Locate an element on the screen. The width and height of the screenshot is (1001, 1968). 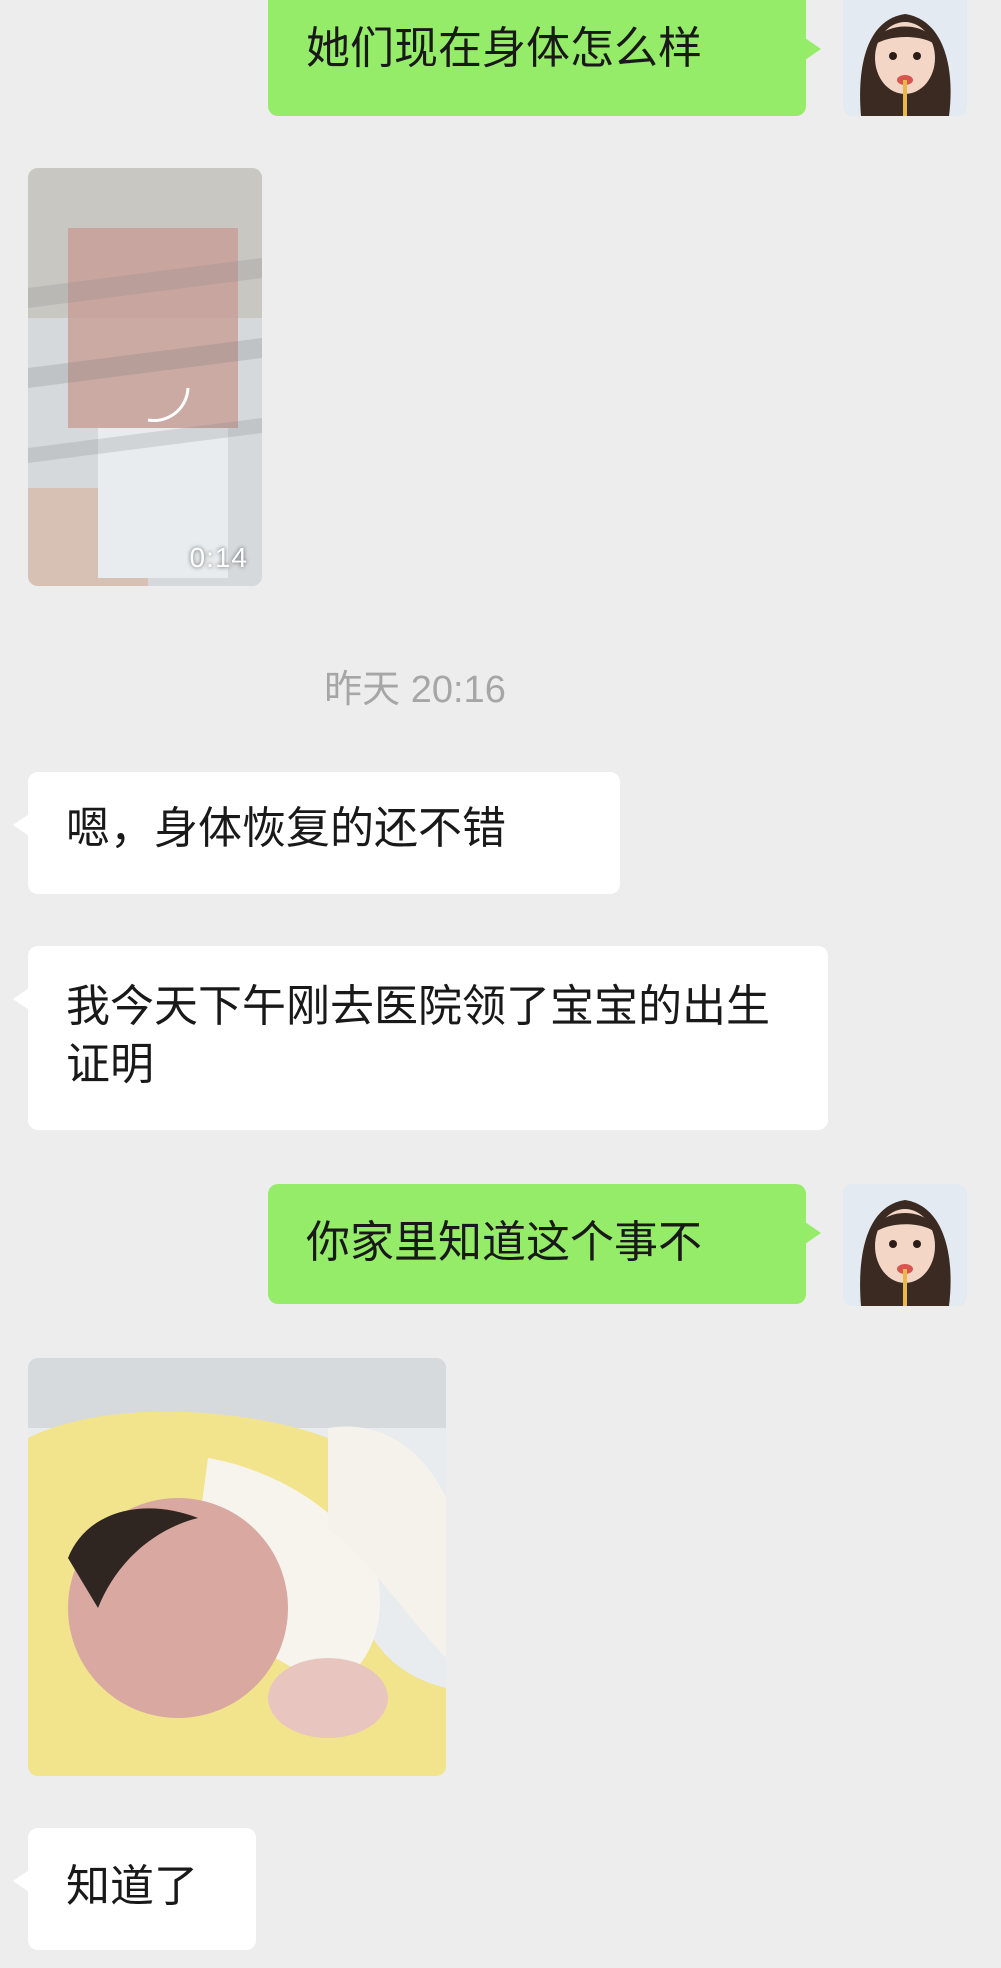
incoming-message-bubble: 我今天下午刚去医院领了宝宝的出生证明 is located at coordinates (420, 1038).